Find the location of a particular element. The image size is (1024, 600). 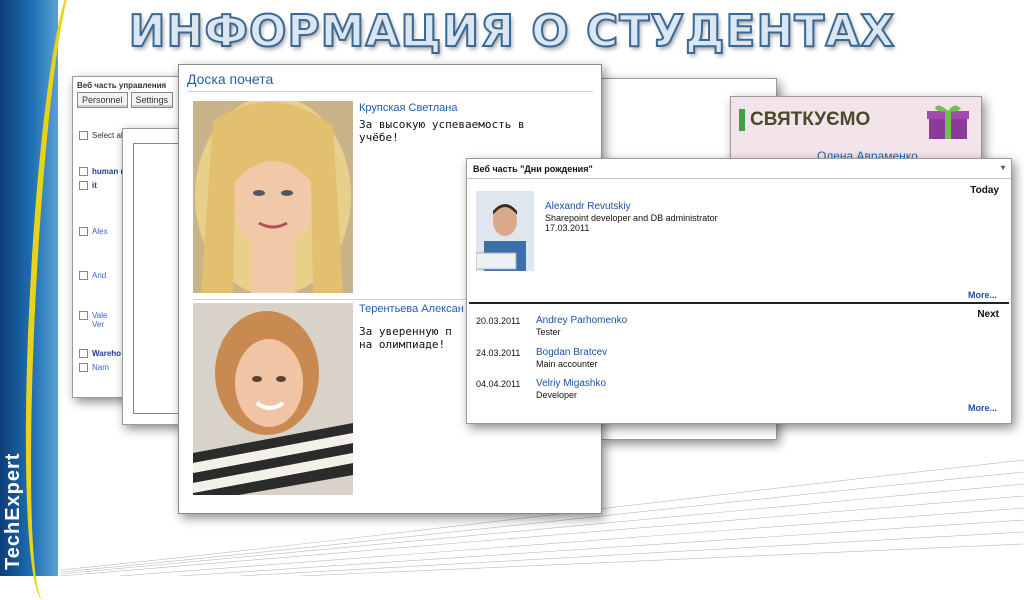

gift-icon is located at coordinates (948, 122).